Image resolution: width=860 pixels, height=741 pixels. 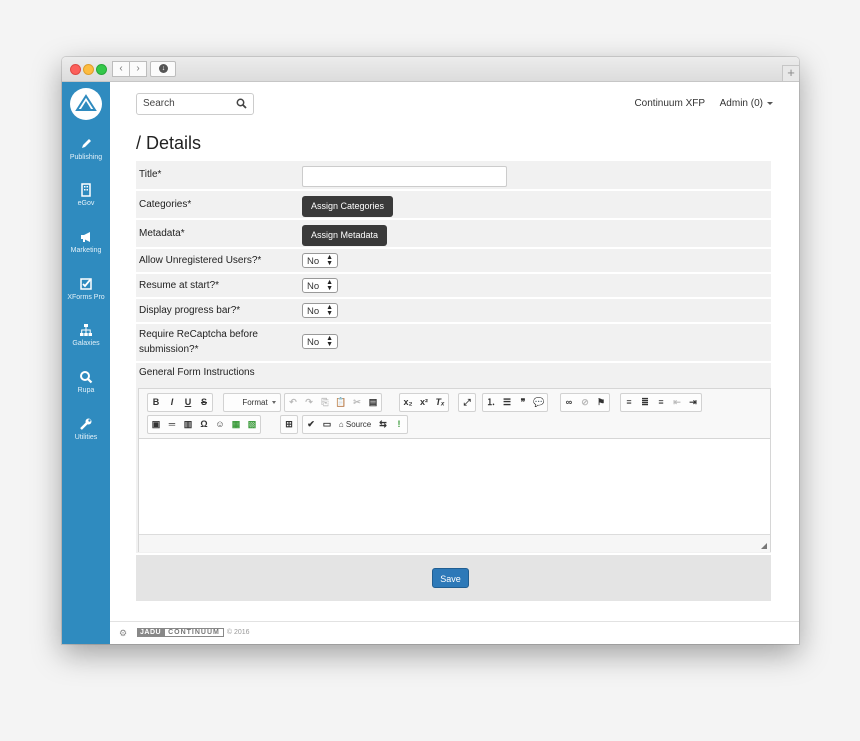 What do you see at coordinates (450, 578) in the screenshot?
I see `save-button: Save` at bounding box center [450, 578].